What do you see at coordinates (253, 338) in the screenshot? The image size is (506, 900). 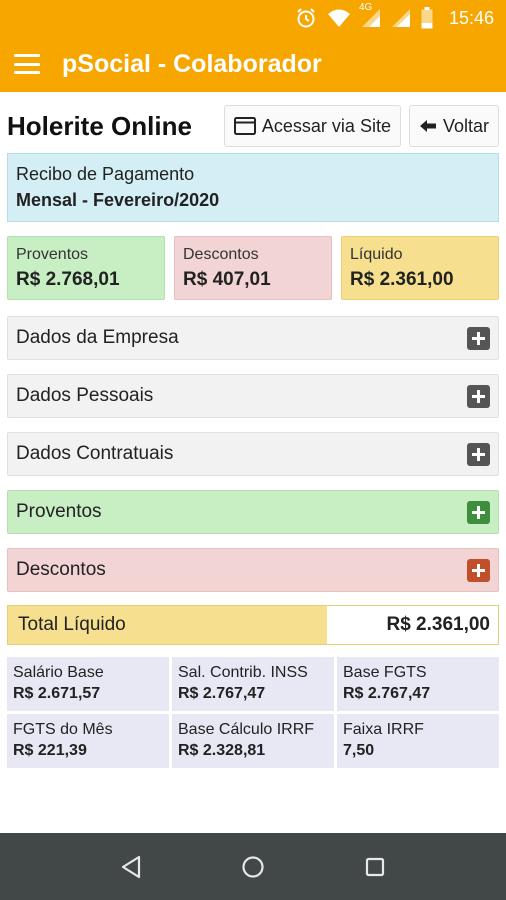 I see `section-dados-empresa: Dados da Empresa` at bounding box center [253, 338].